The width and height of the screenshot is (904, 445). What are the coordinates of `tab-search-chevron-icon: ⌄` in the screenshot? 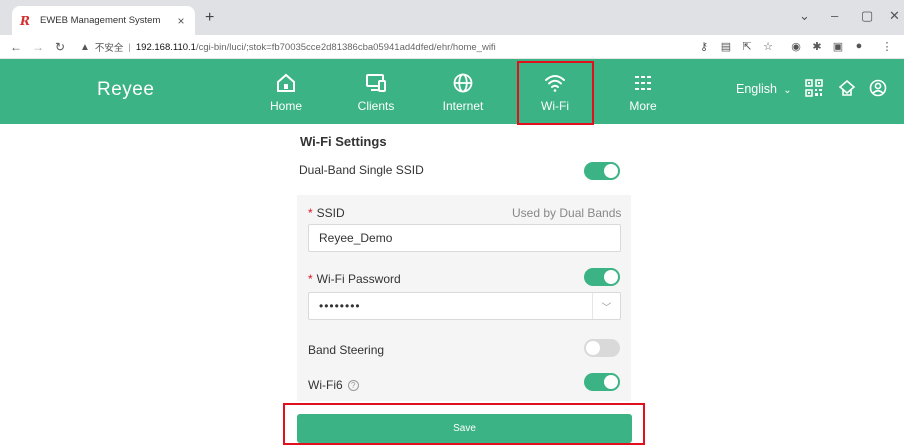 It's located at (804, 16).